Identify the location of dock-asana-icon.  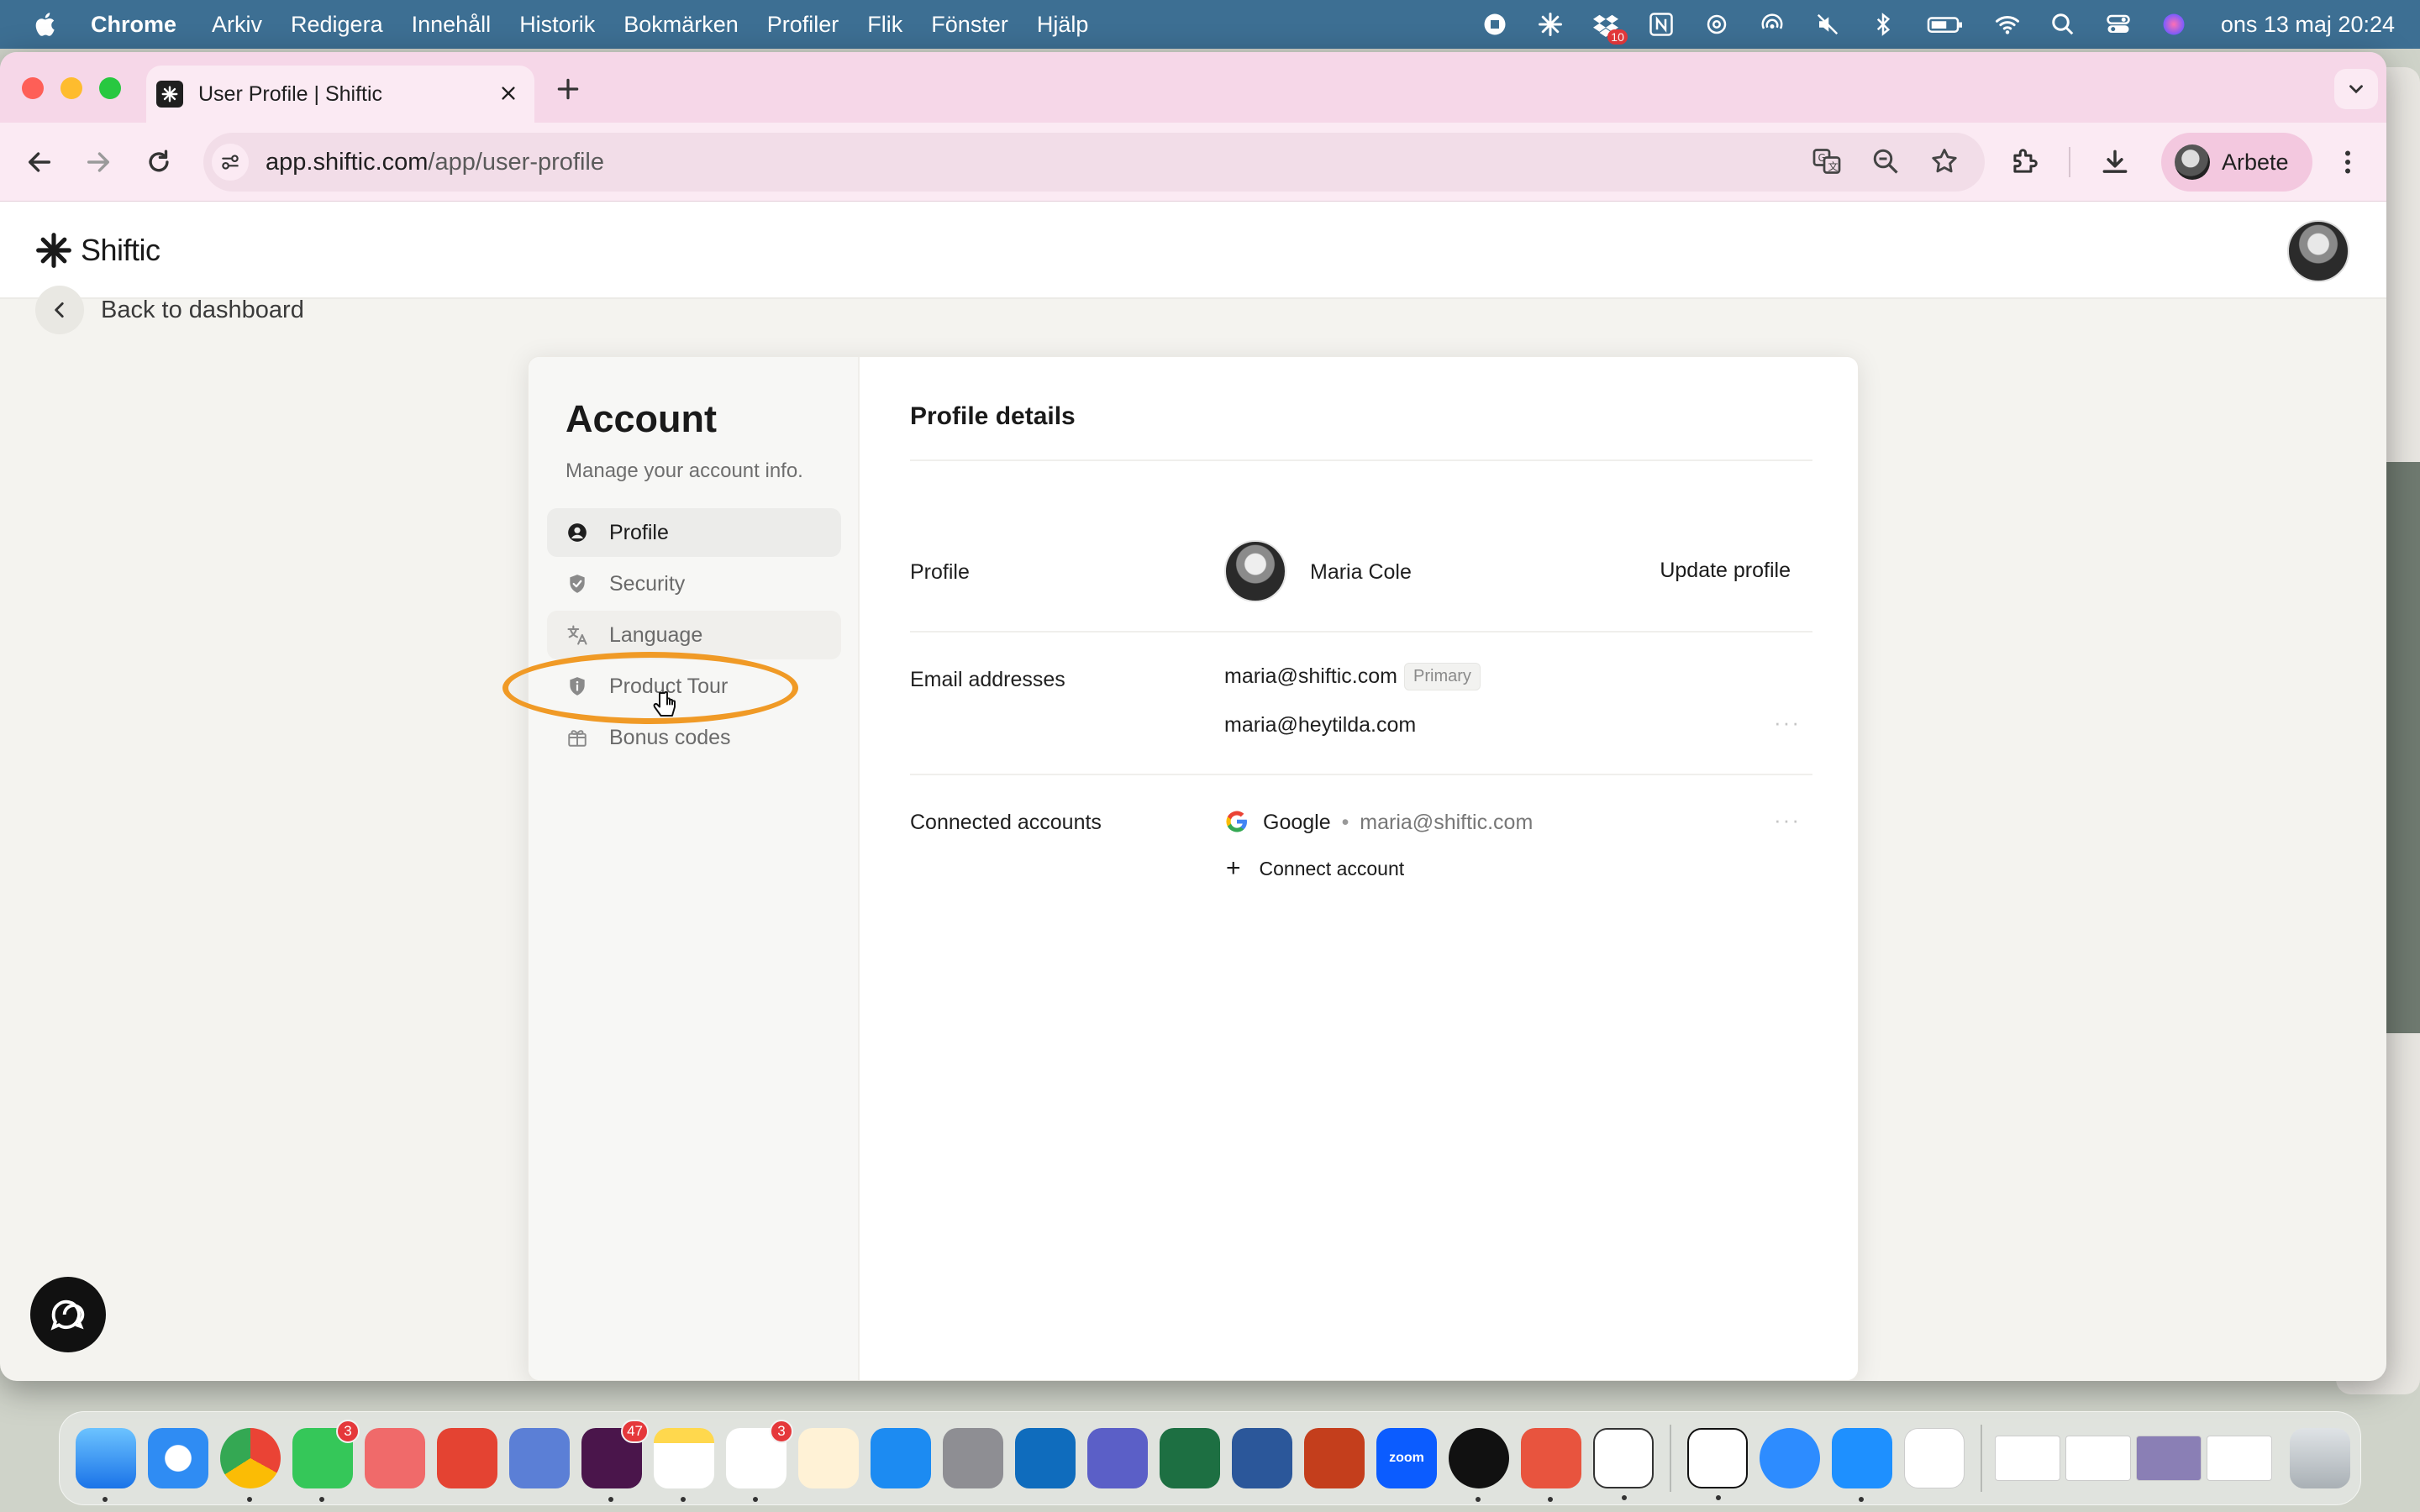
(395, 1458).